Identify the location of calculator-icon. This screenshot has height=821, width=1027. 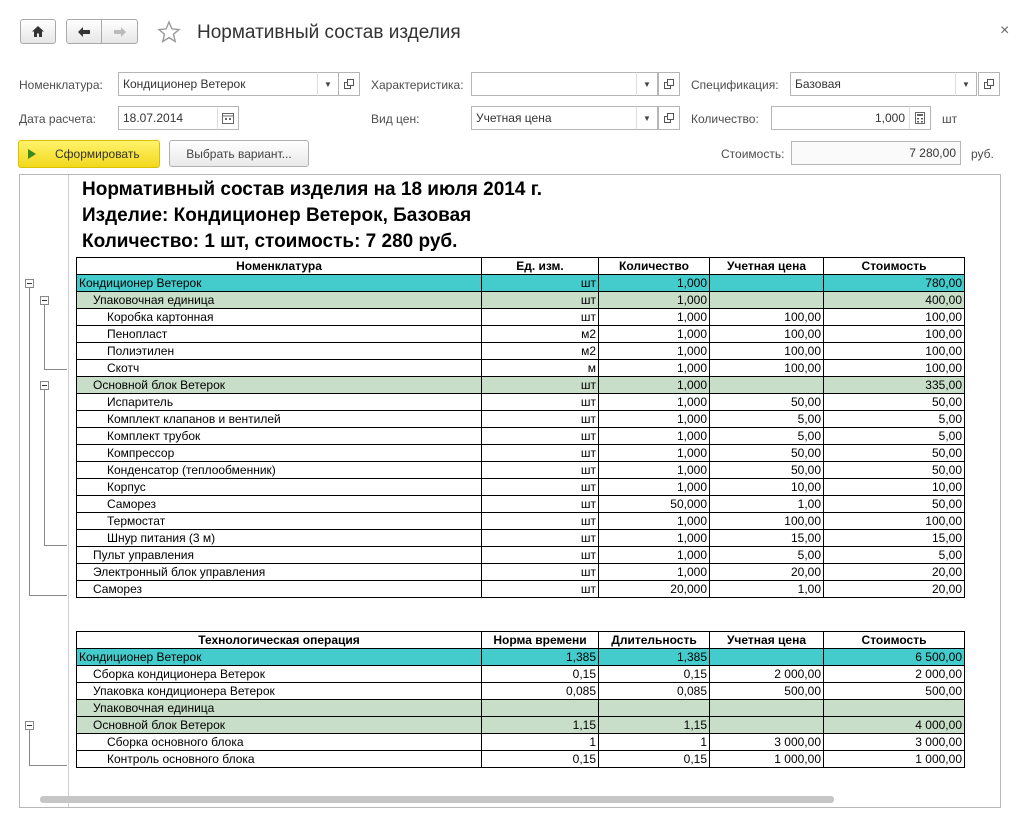
(920, 118).